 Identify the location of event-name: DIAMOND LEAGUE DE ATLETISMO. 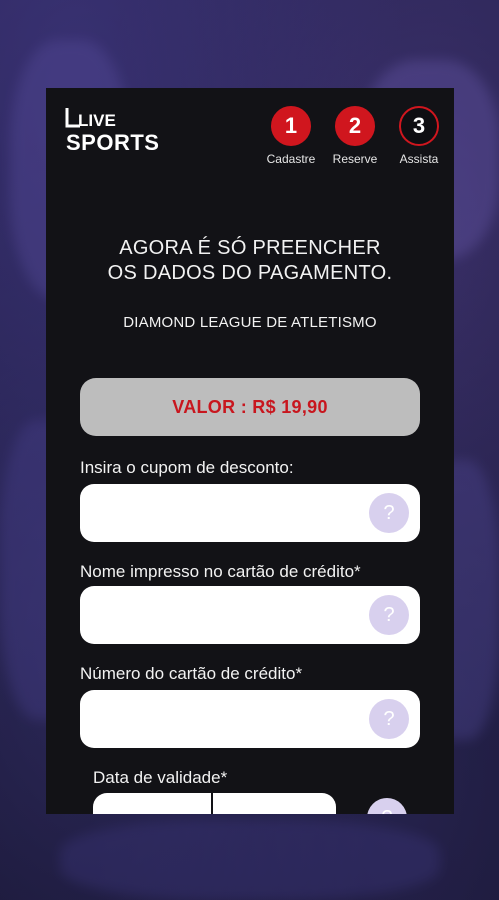
(250, 322).